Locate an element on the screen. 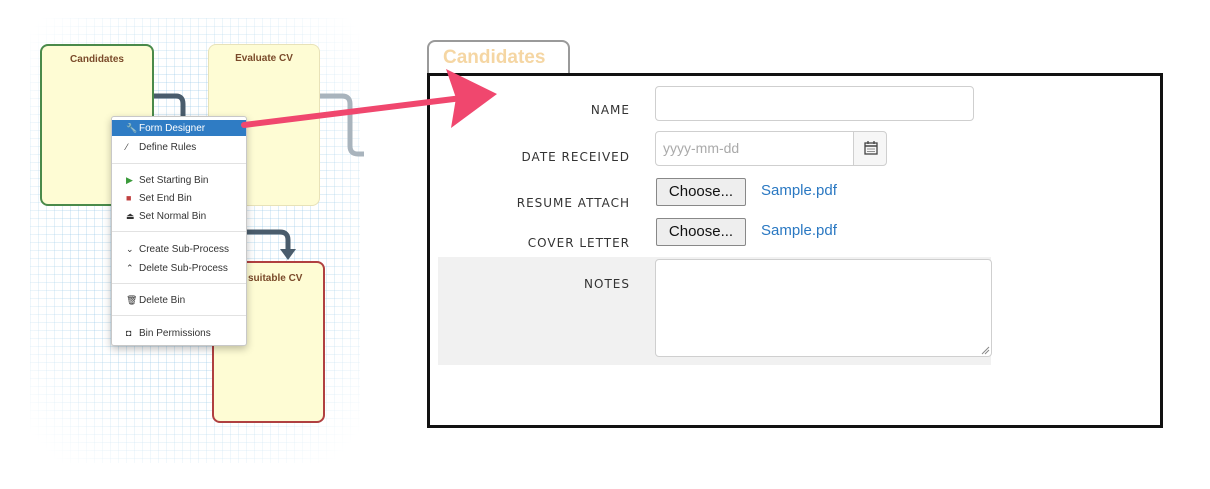  eject-icon: ⏏ is located at coordinates (130, 216).